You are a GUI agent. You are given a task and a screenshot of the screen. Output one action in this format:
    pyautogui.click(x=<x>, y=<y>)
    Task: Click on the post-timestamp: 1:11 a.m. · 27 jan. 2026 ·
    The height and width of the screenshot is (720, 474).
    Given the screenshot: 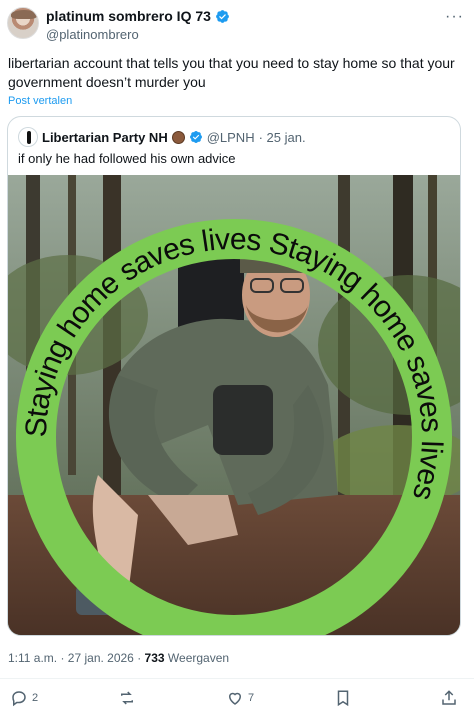 What is the action you would take?
    pyautogui.click(x=74, y=658)
    